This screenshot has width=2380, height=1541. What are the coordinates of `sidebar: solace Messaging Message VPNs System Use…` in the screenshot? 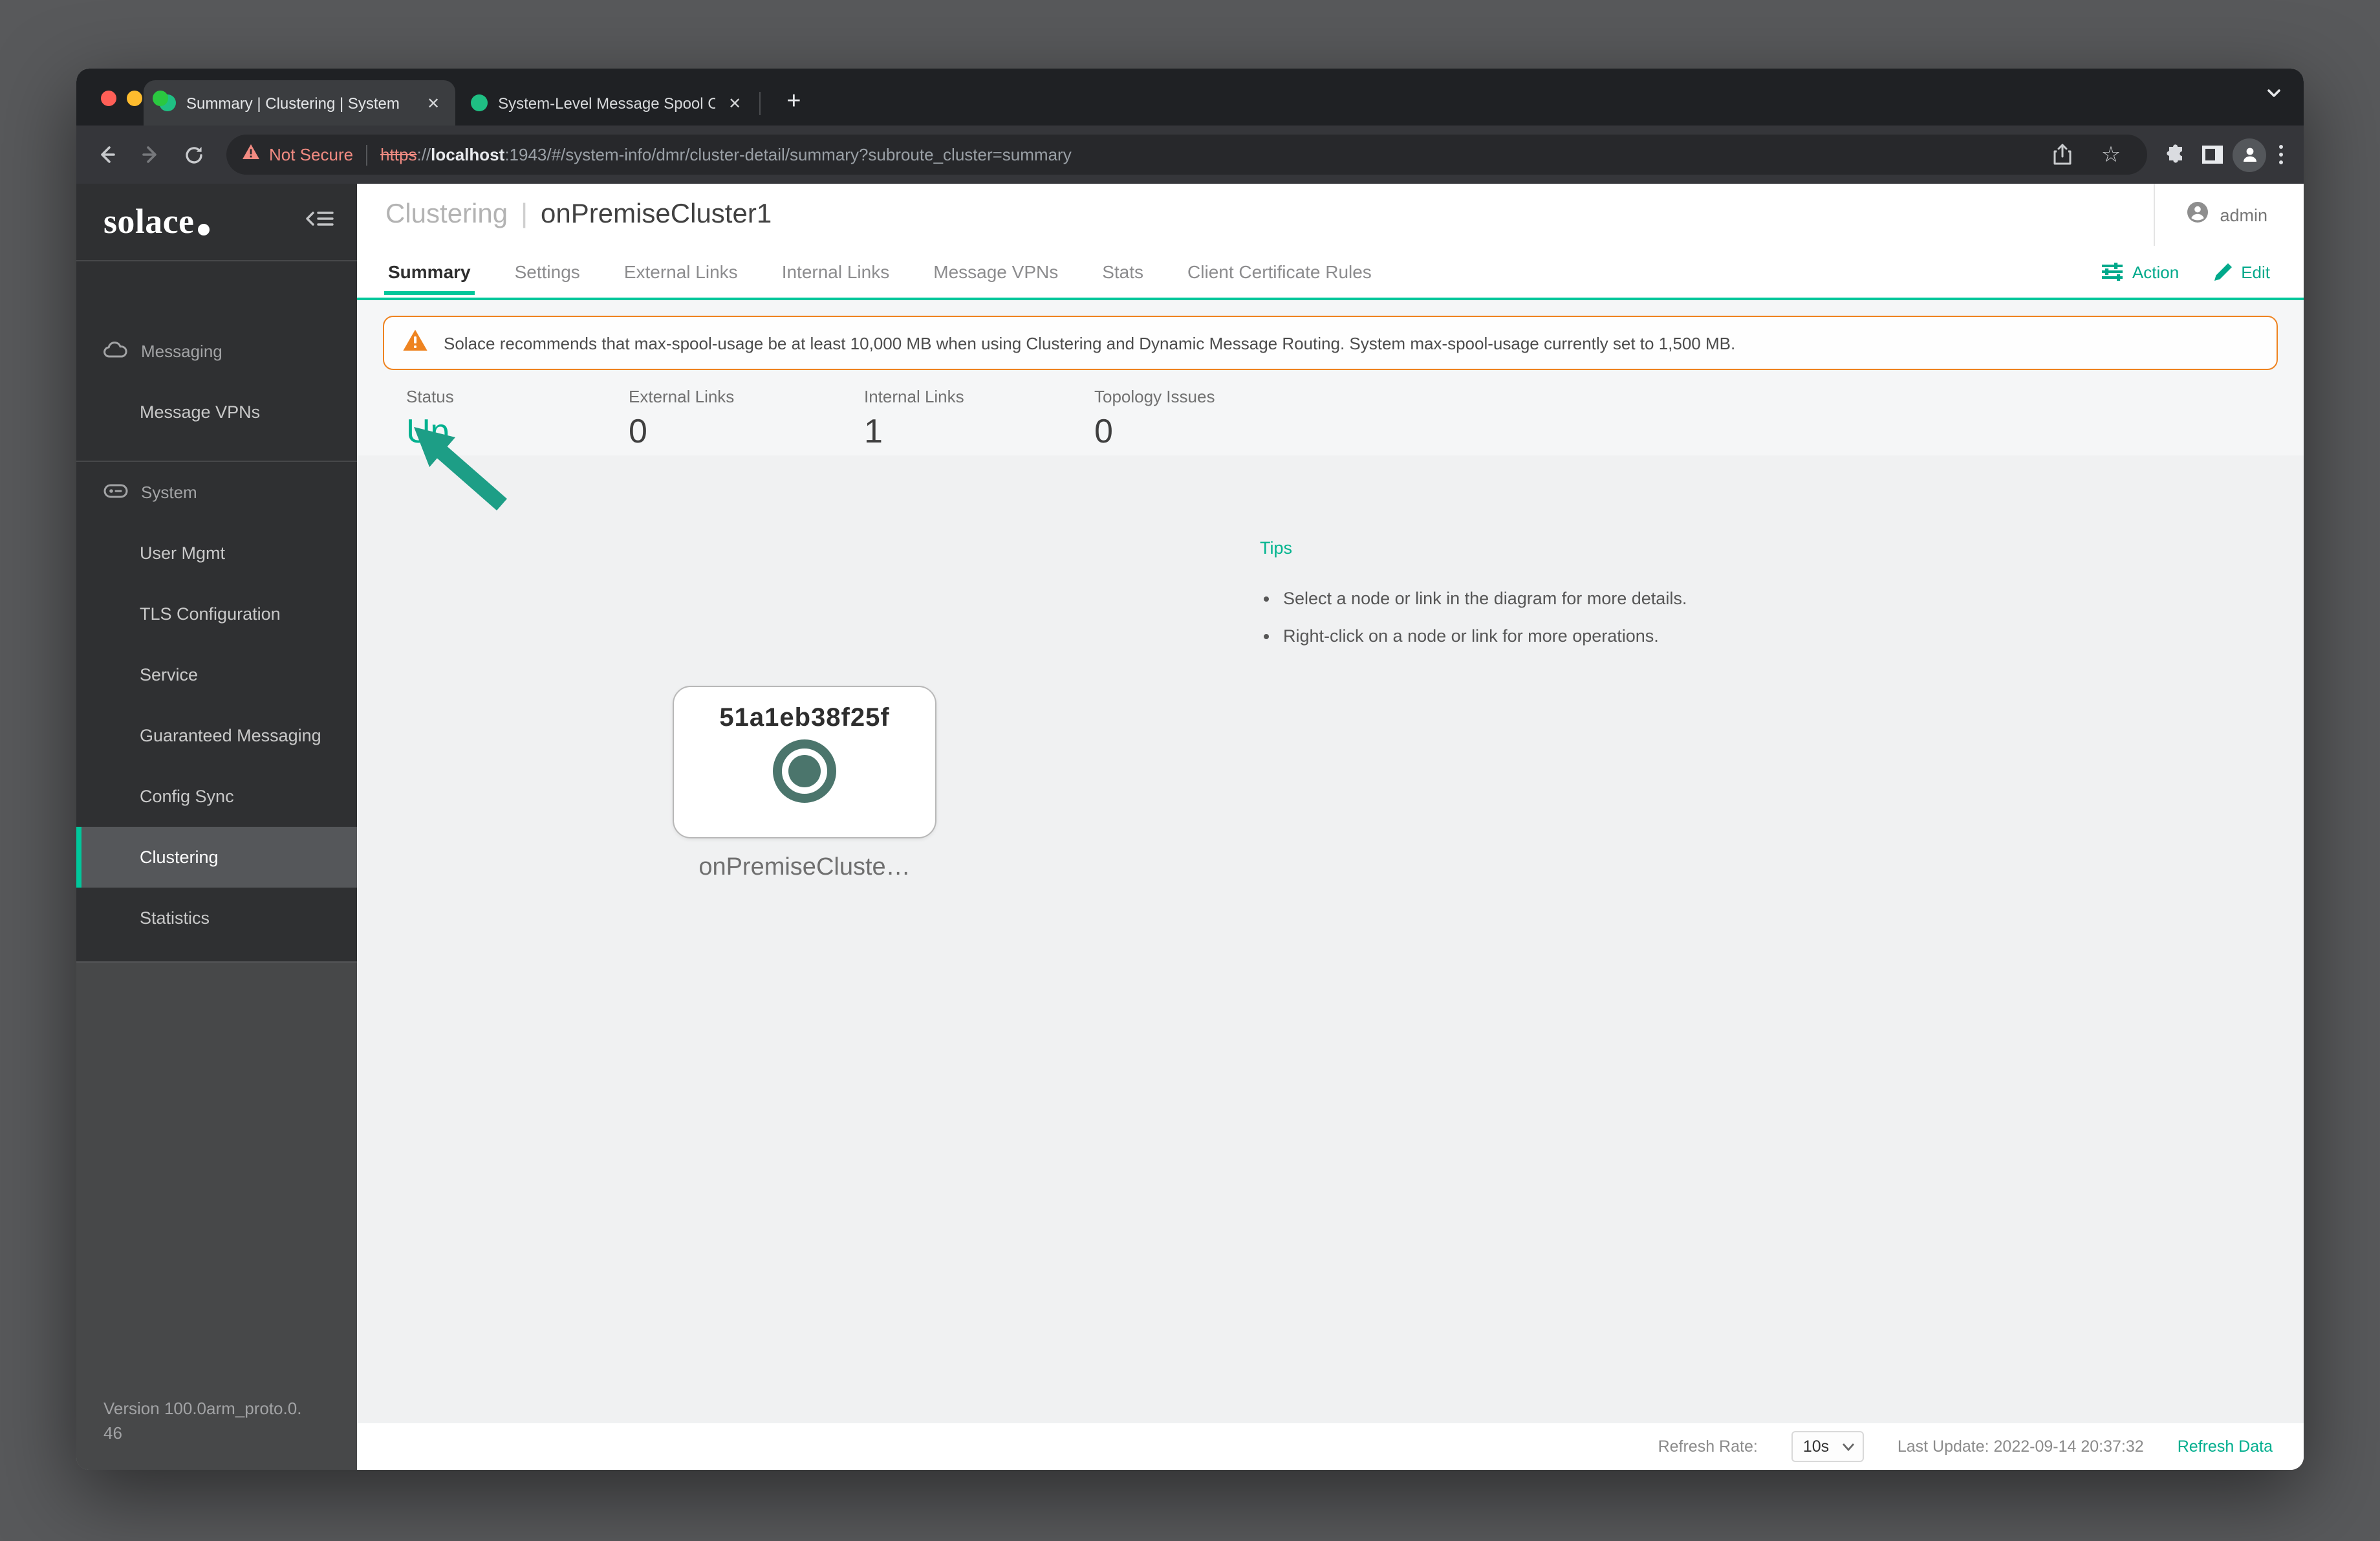 It's located at (216, 827).